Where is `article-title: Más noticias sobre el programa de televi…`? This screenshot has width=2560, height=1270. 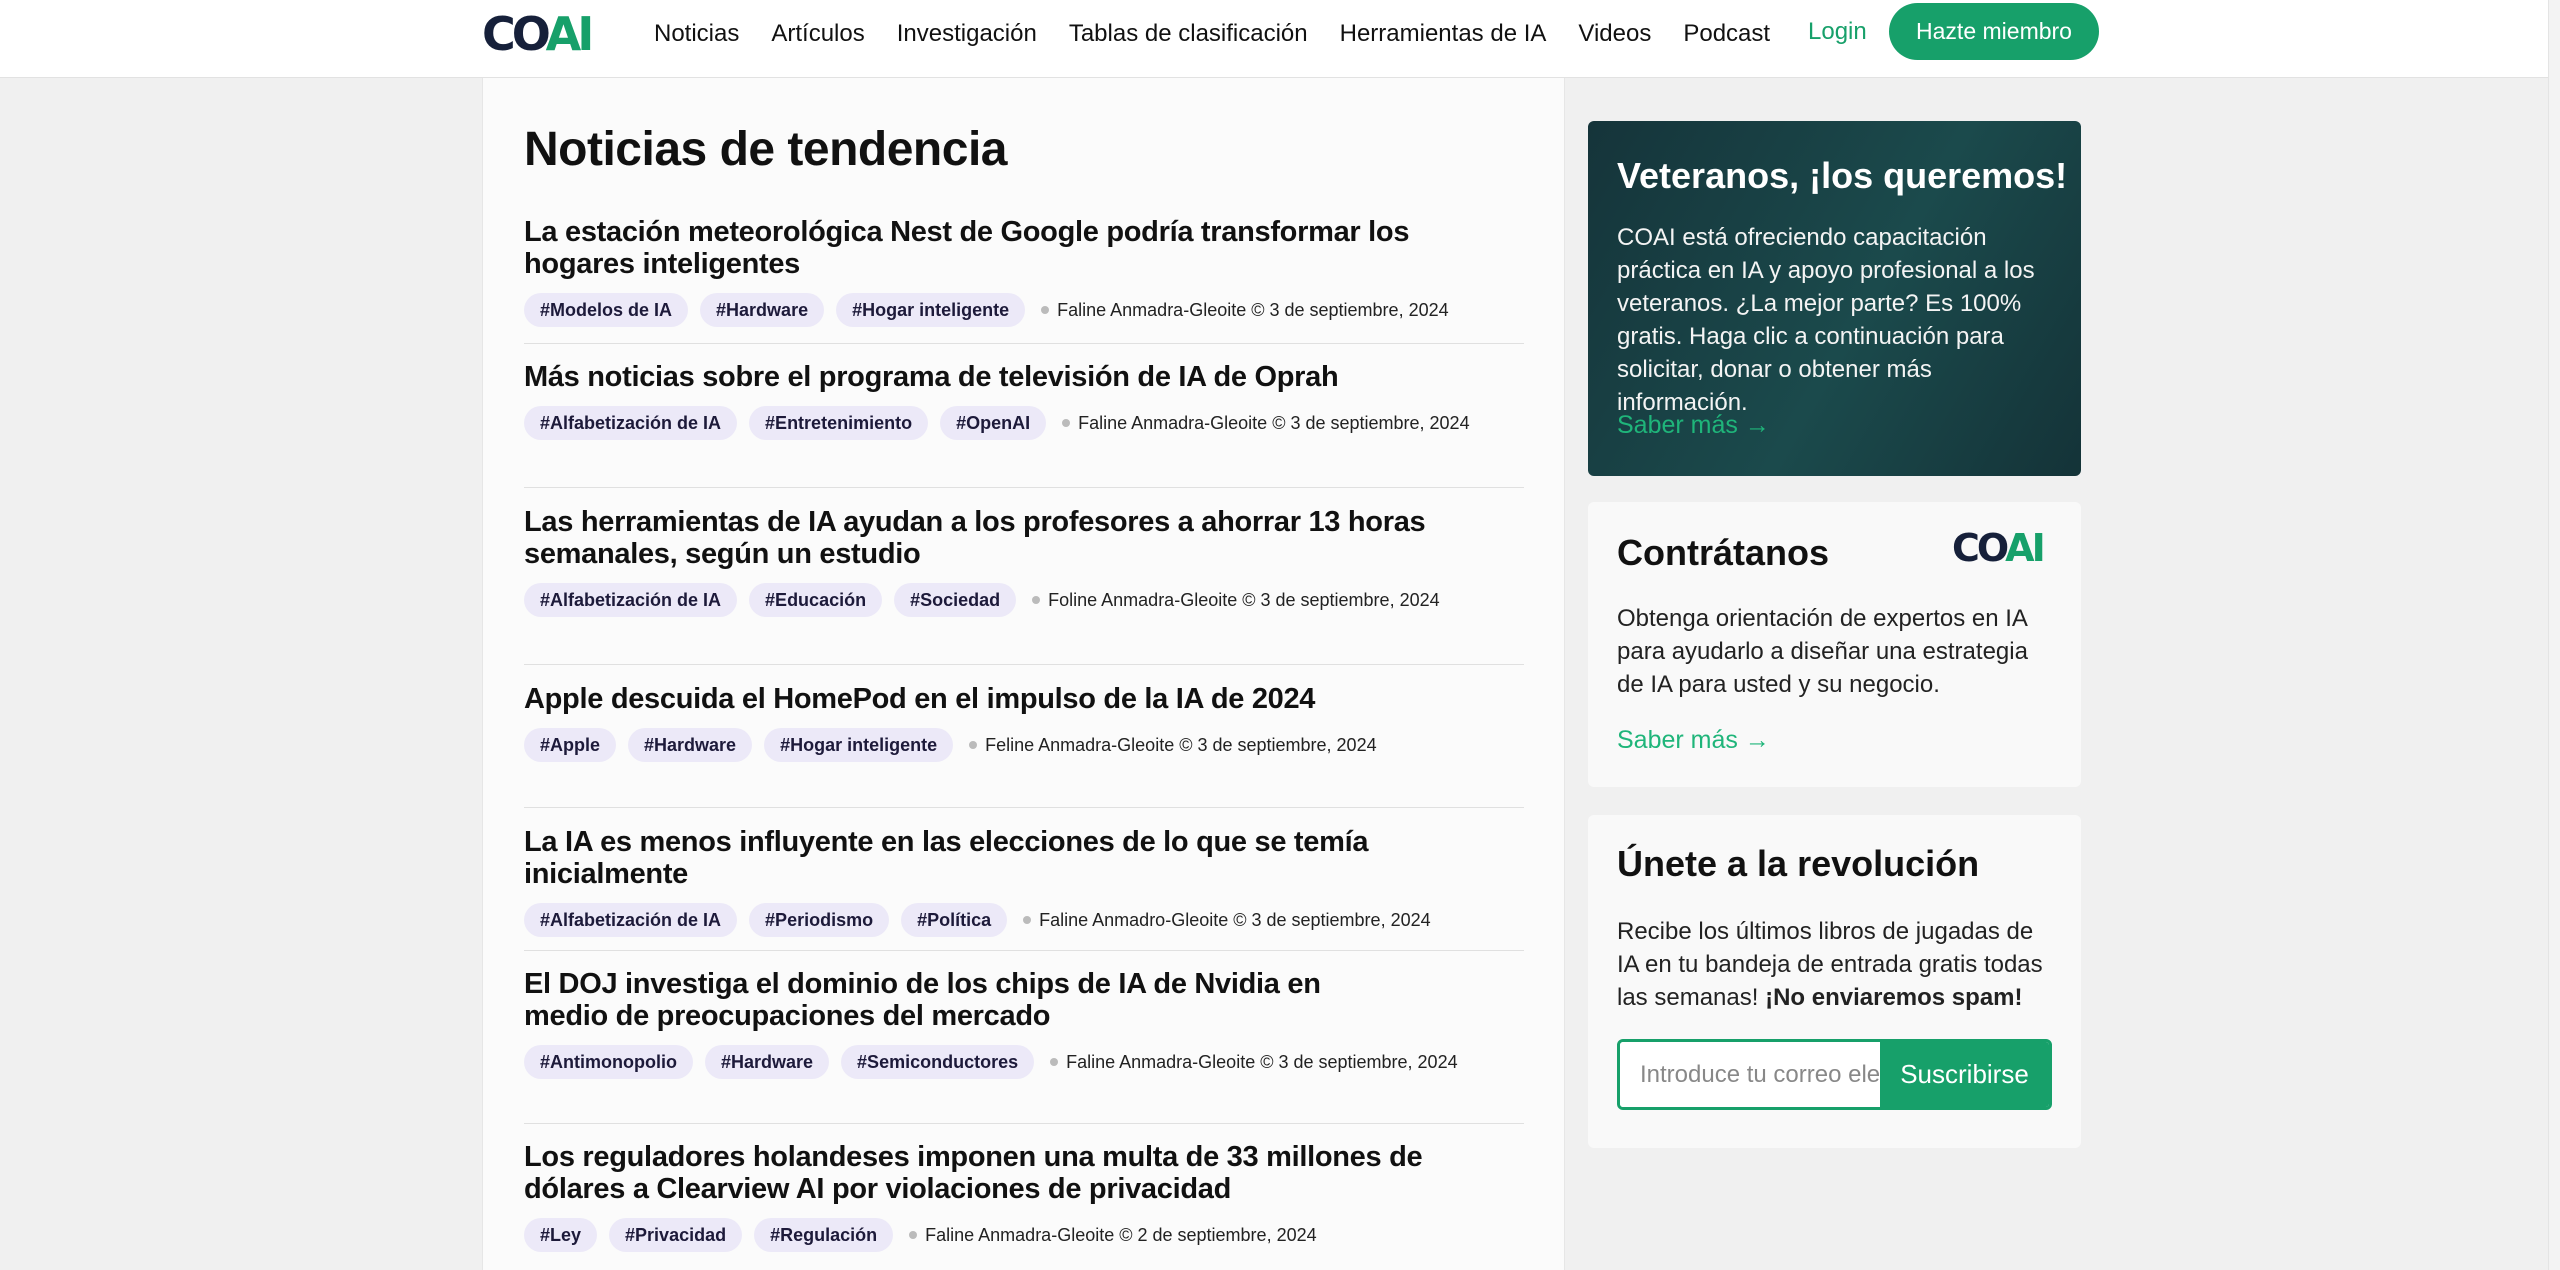 article-title: Más noticias sobre el programa de televi… is located at coordinates (1024, 377).